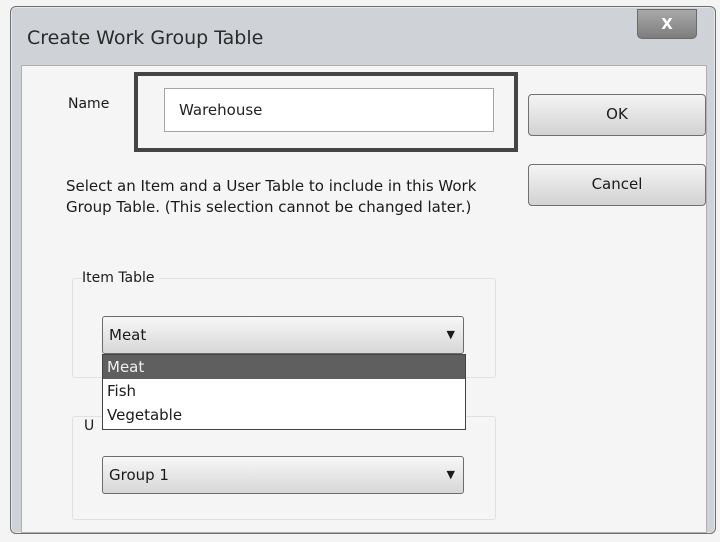  I want to click on user-table-selected-value: Group 1, so click(139, 475).